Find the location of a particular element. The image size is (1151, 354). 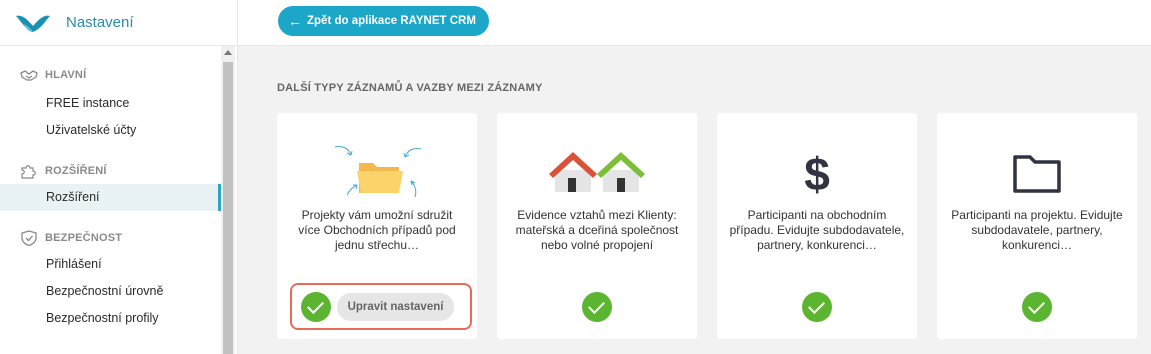

handshake-icon is located at coordinates (29, 75).